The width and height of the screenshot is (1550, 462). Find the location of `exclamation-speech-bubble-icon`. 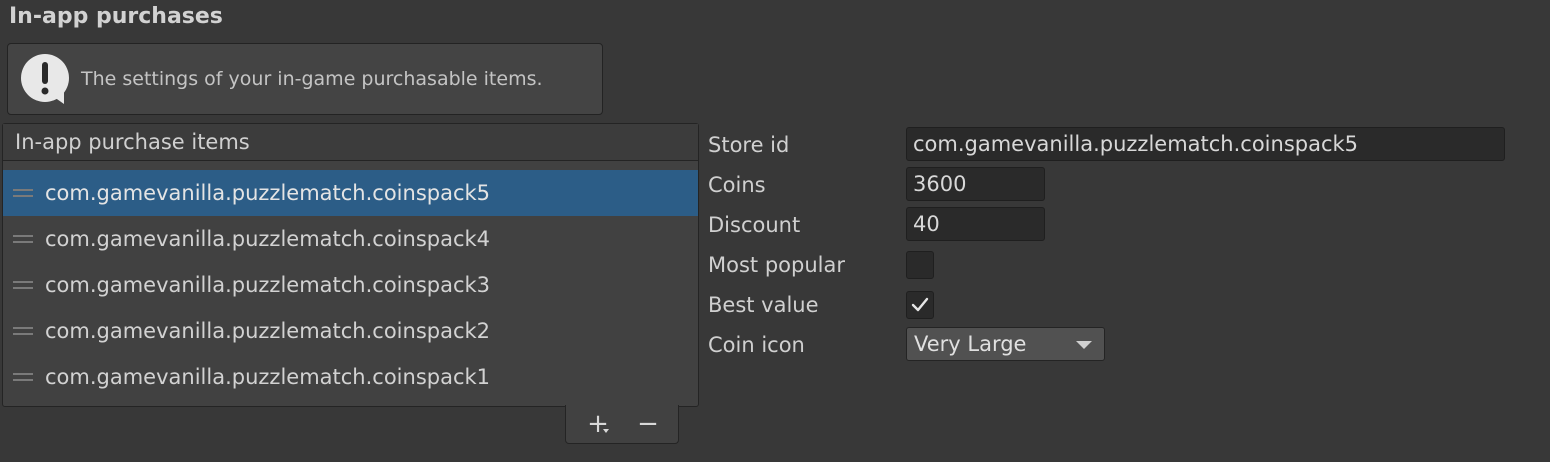

exclamation-speech-bubble-icon is located at coordinates (46, 80).